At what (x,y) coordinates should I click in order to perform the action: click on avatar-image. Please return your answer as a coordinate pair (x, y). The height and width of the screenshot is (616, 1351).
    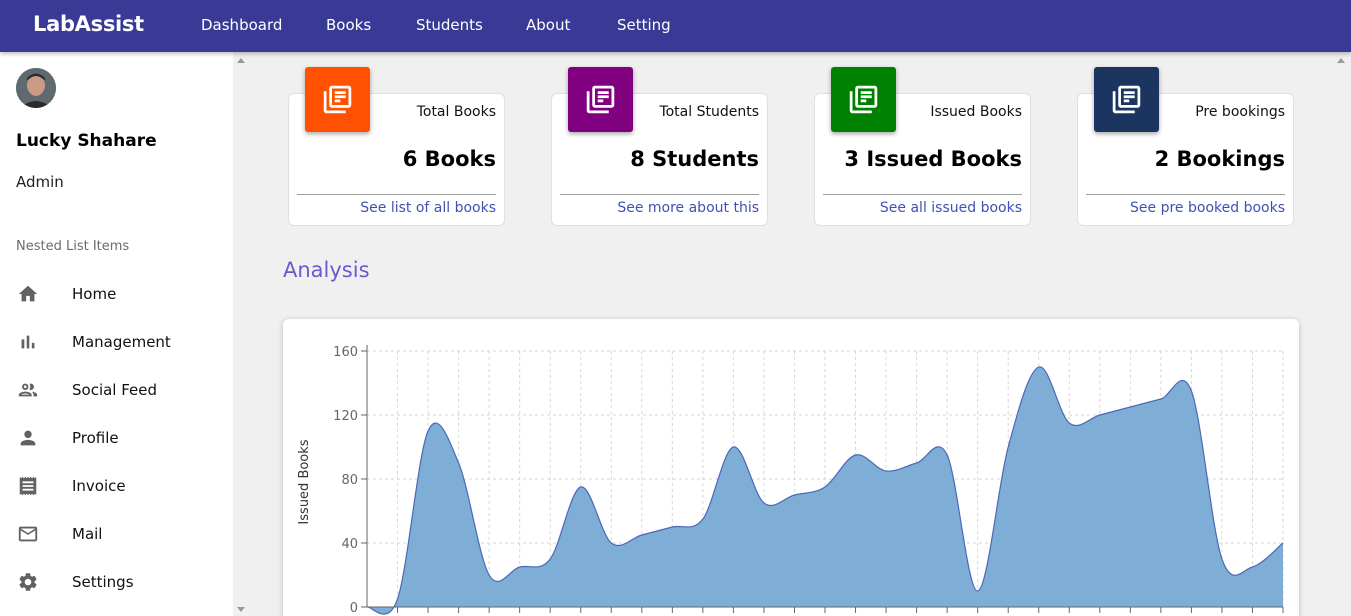
    Looking at the image, I should click on (36, 88).